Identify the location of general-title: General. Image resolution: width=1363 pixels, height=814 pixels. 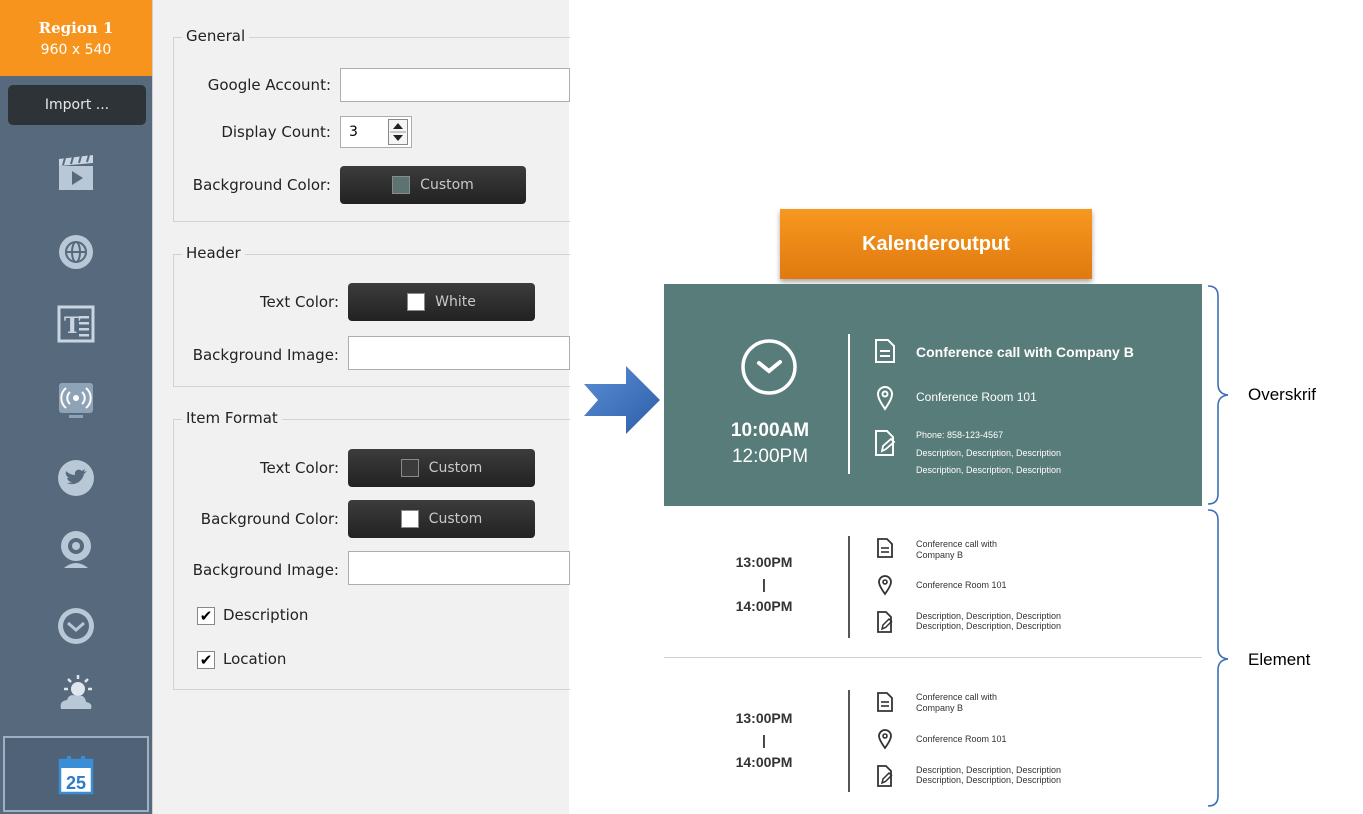
(216, 36).